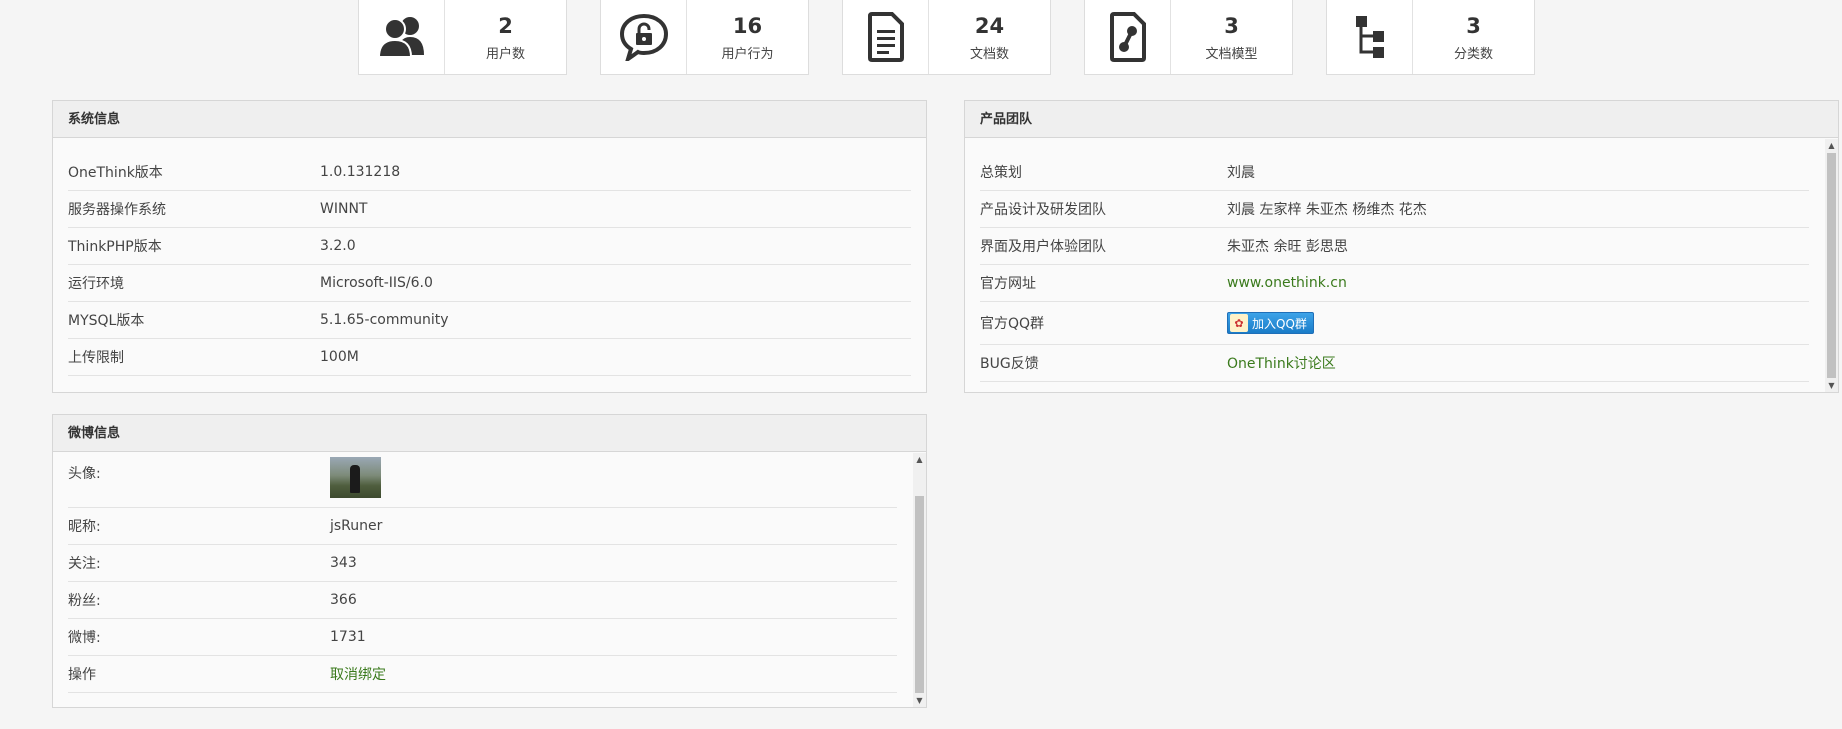 The image size is (1842, 729). I want to click on row-key: 服务器操作系统, so click(117, 210).